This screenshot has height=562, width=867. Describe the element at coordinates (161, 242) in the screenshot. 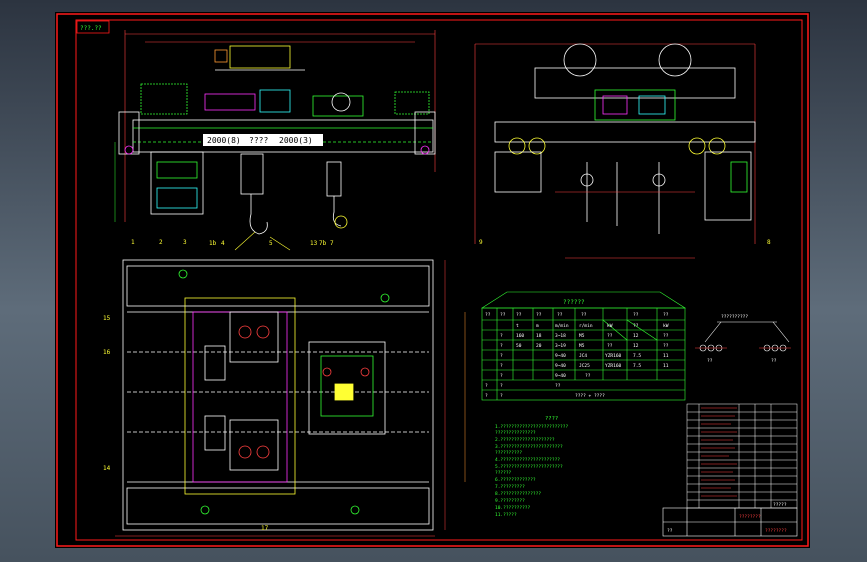

I see `callout-2: 2` at that location.